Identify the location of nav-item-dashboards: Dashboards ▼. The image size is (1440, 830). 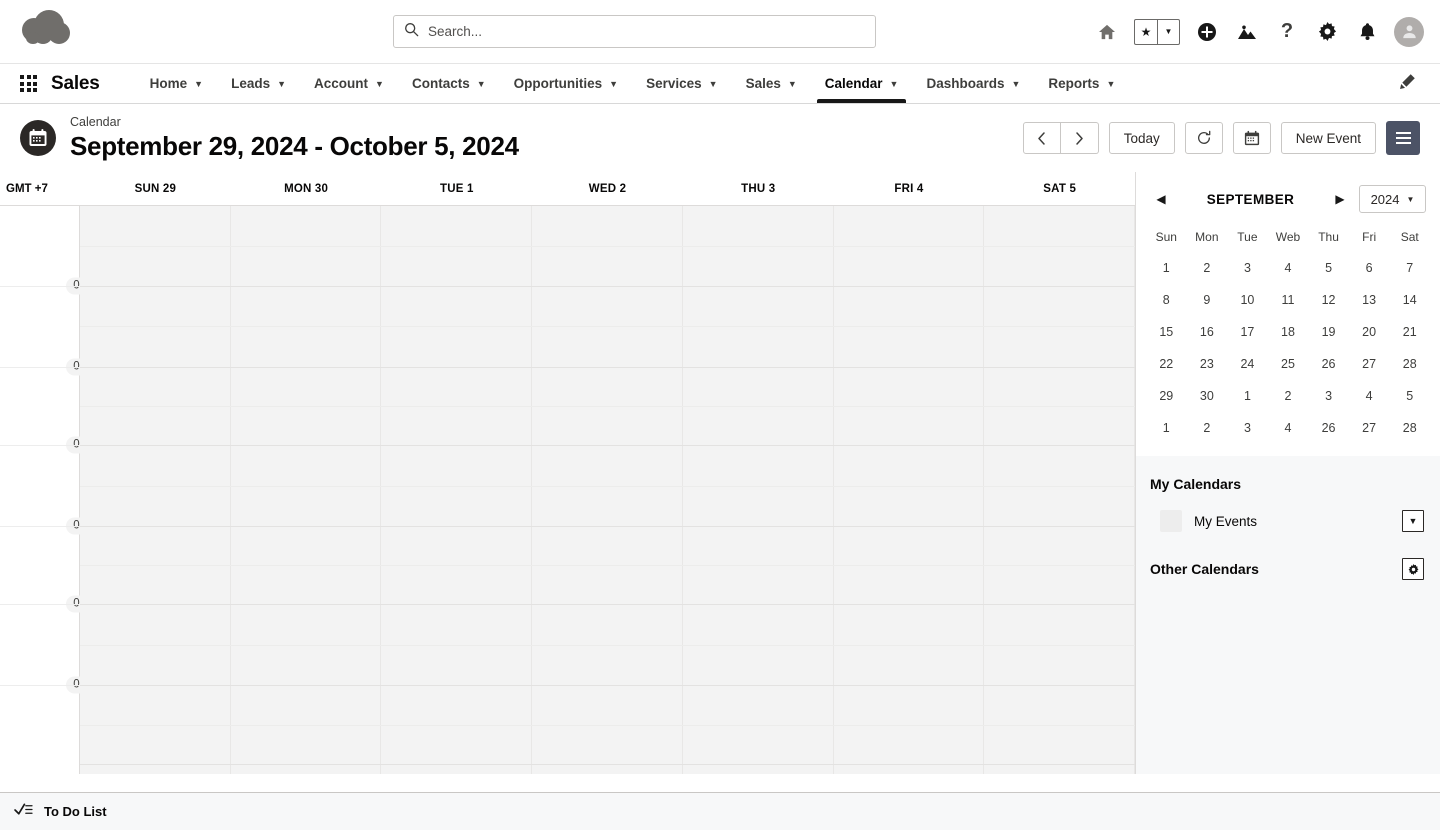
(973, 83).